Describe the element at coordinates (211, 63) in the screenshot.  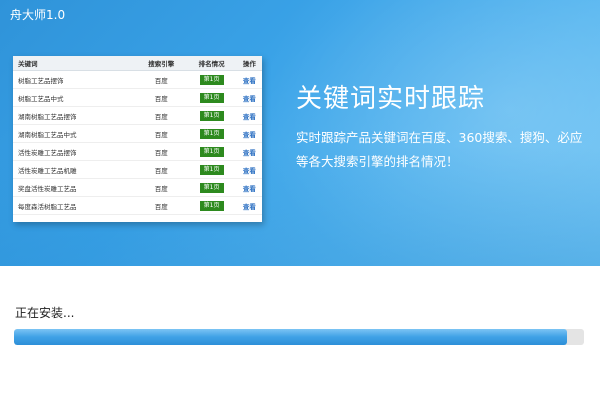
I see `header-rank: 排名情况` at that location.